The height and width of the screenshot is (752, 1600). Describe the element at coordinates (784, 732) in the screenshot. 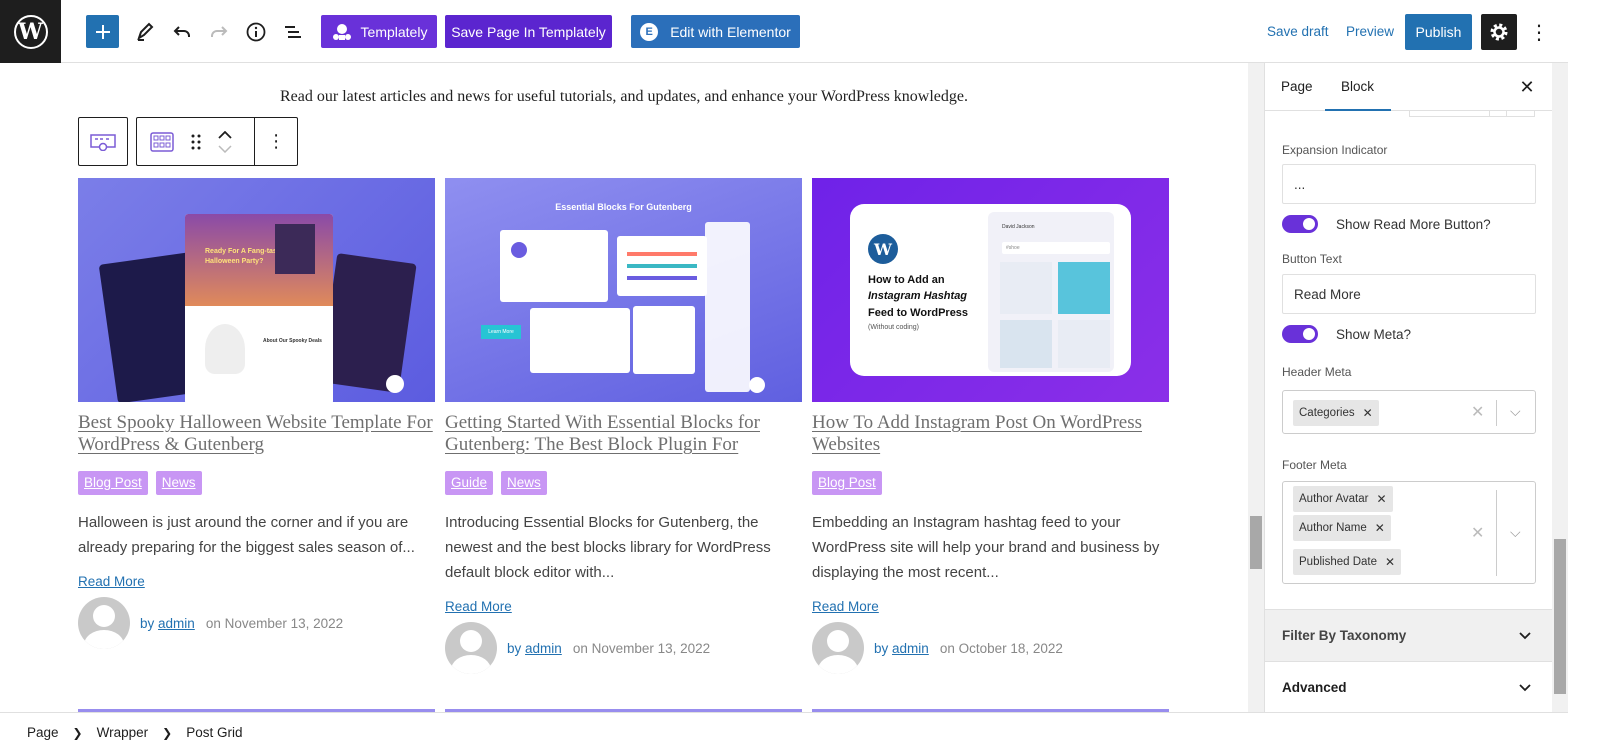

I see `breadcrumb: Page ❯ Wrapper ❯ Post Grid` at that location.